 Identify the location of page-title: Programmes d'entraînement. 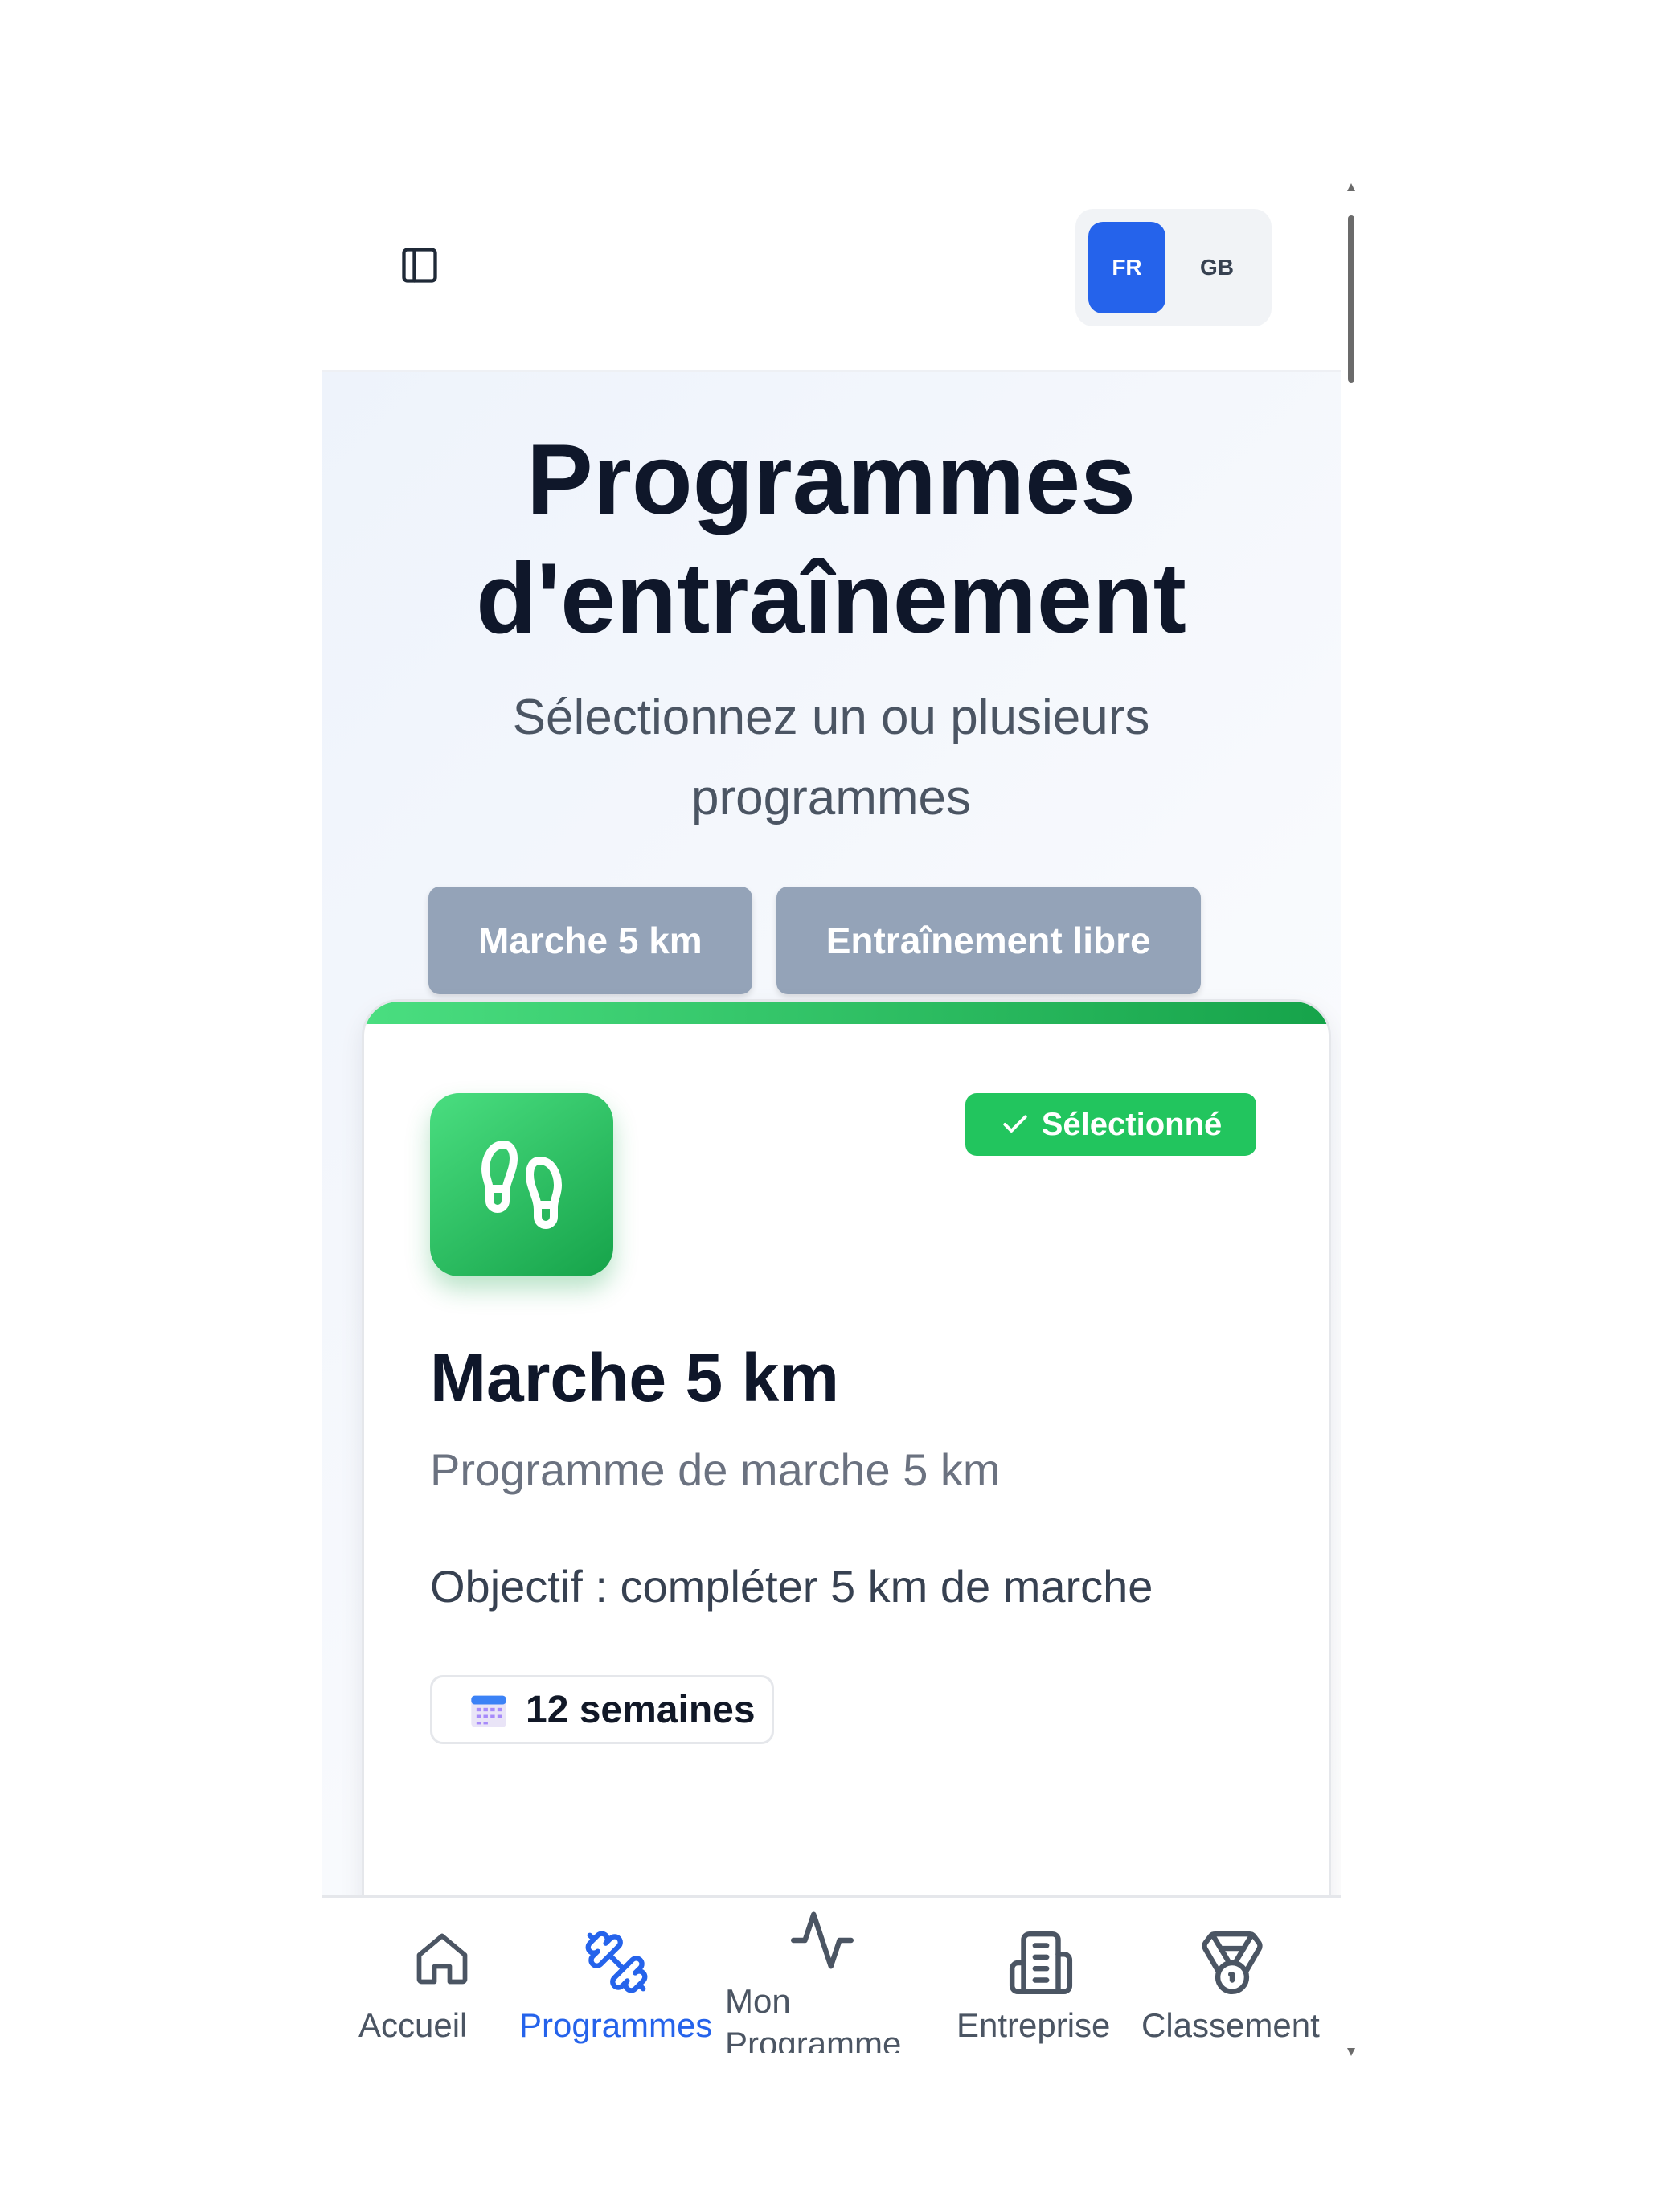
(831, 539).